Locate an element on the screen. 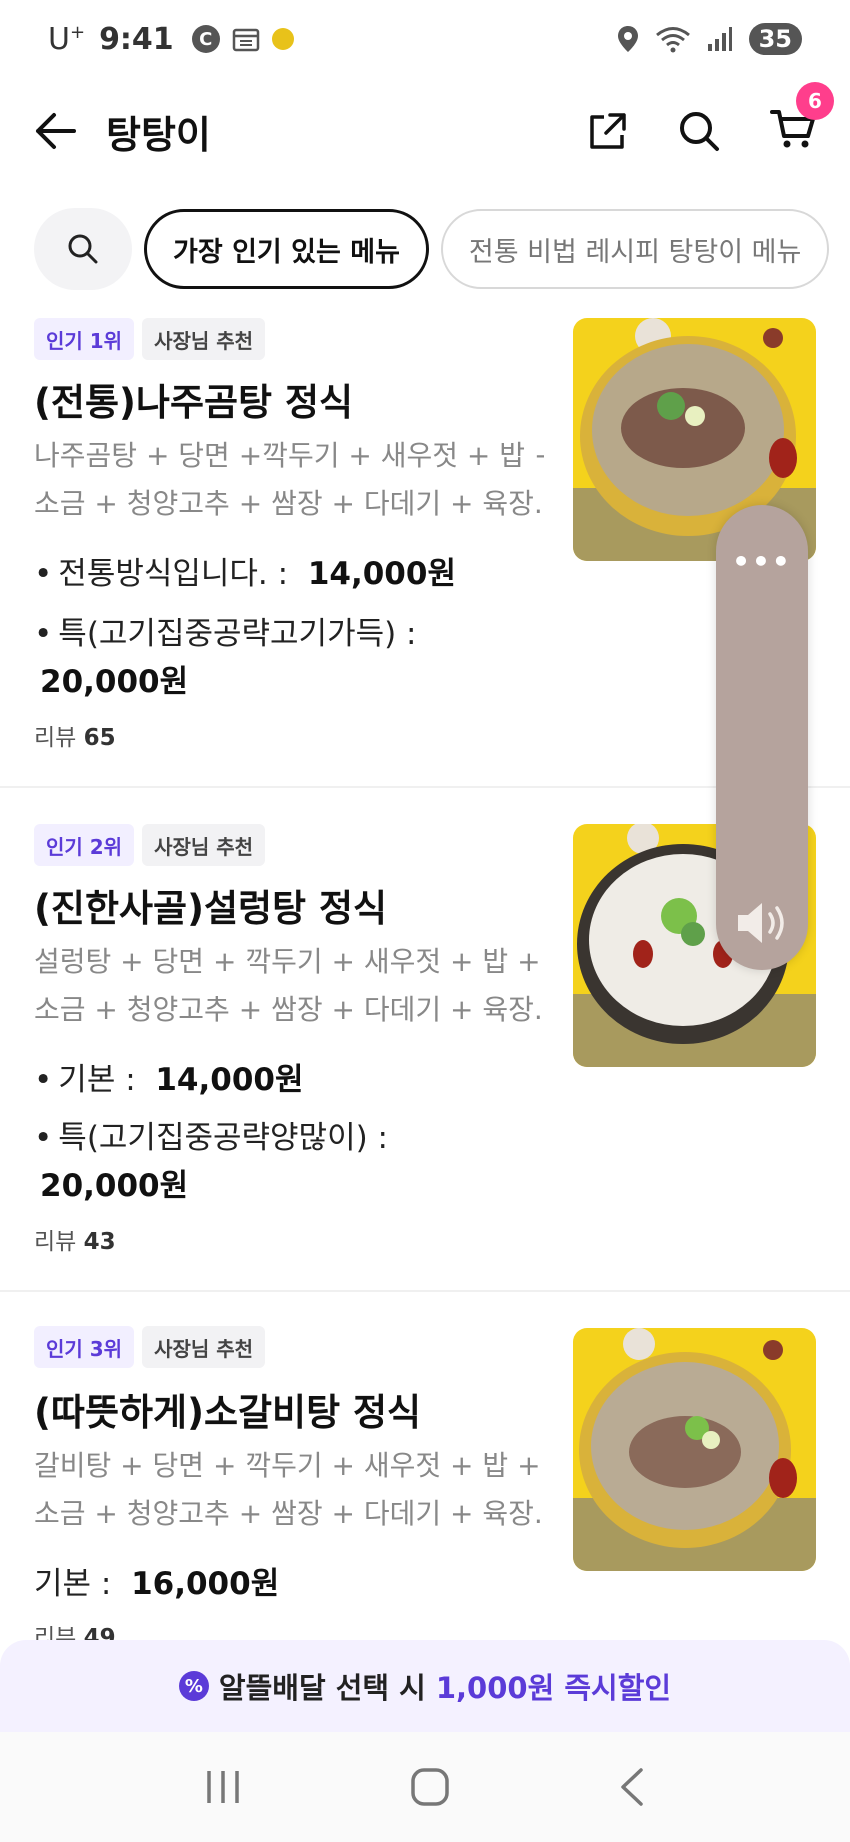 The image size is (850, 1842). c-icon: C is located at coordinates (205, 39).